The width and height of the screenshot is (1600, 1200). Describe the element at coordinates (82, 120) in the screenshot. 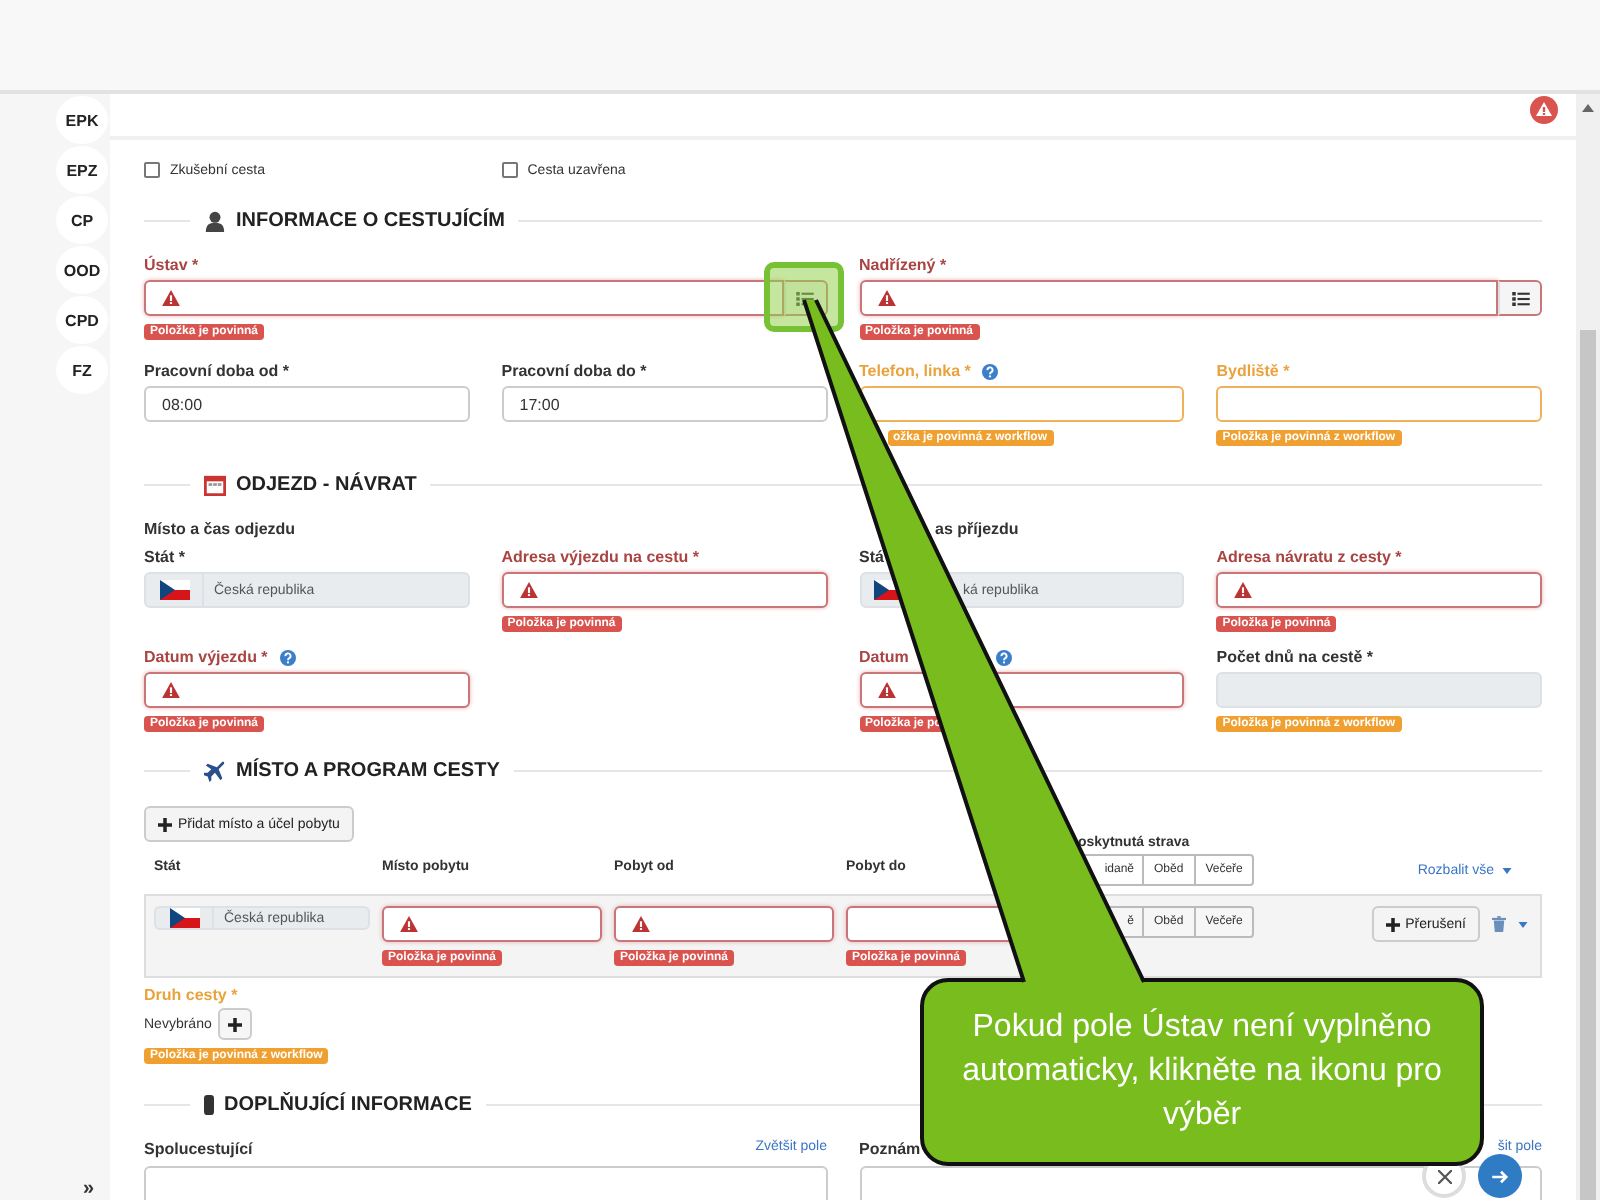

I see `sidebar-item: EPK` at that location.